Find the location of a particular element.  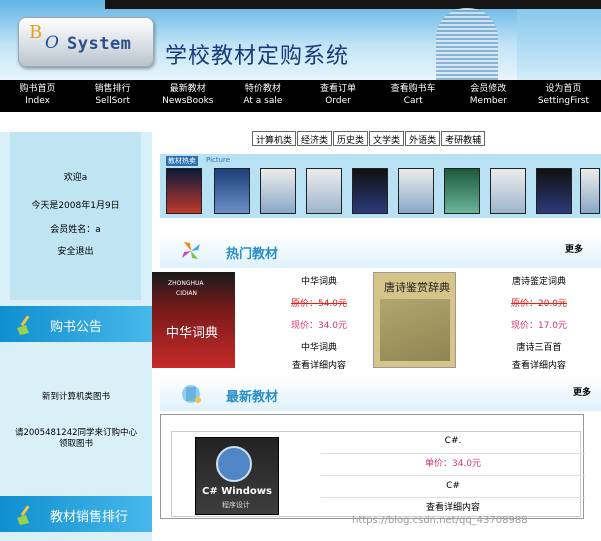

nav-label-zh: 销售排行 is located at coordinates (112, 89).